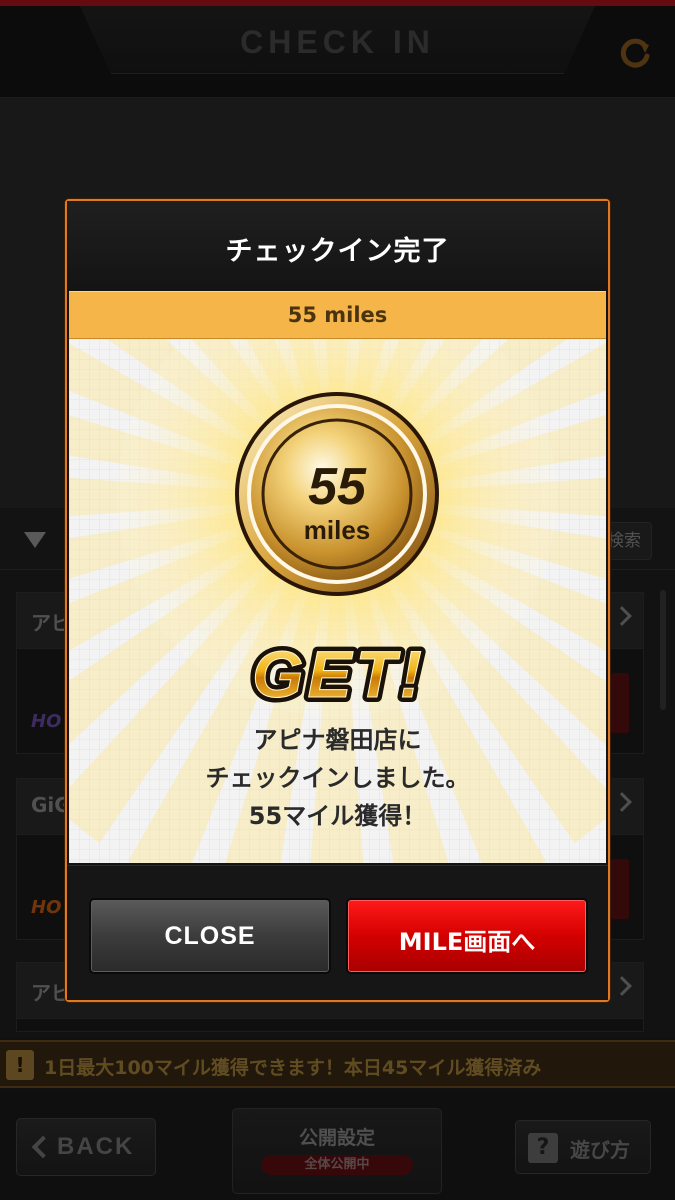 The image size is (675, 1200). I want to click on message-line: アピナ磐田店に, so click(337, 740).